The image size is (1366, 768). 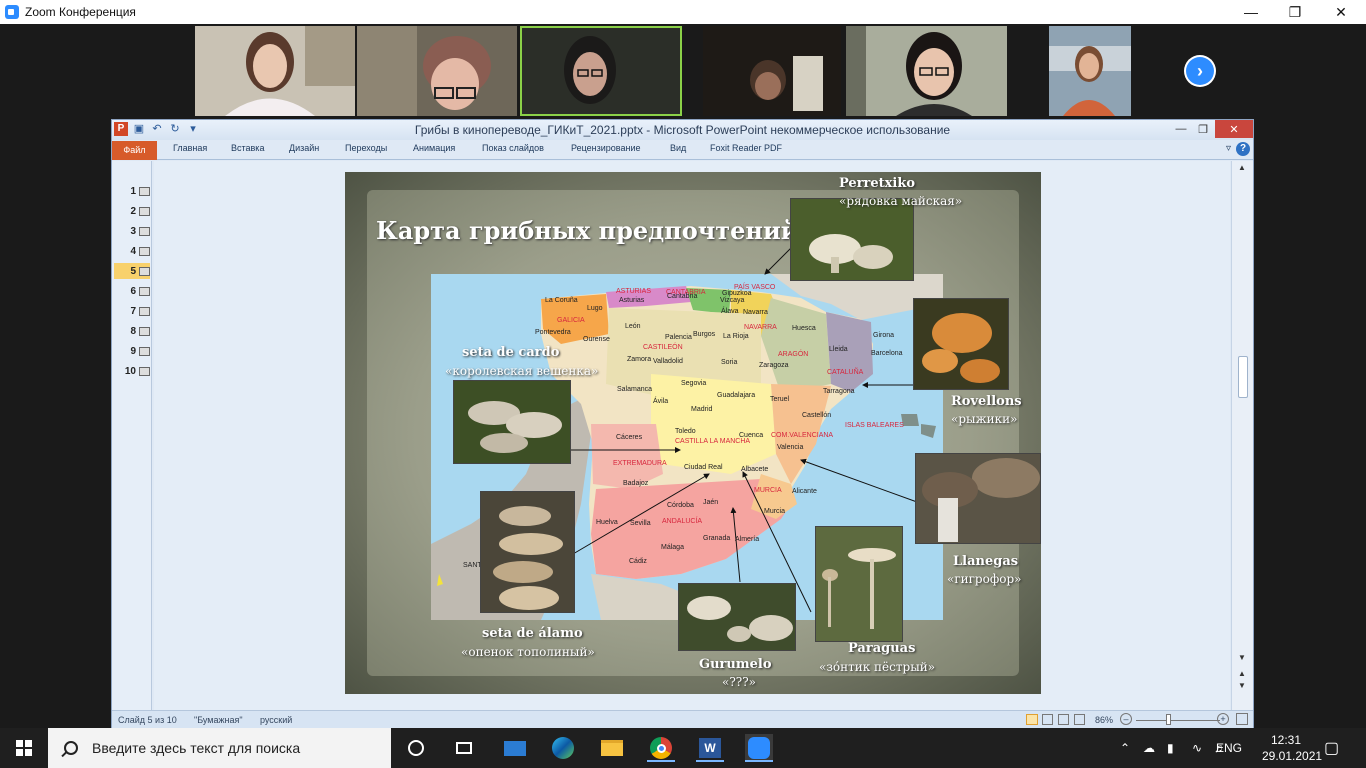 What do you see at coordinates (1251, 12) in the screenshot?
I see `minimize-icon: —` at bounding box center [1251, 12].